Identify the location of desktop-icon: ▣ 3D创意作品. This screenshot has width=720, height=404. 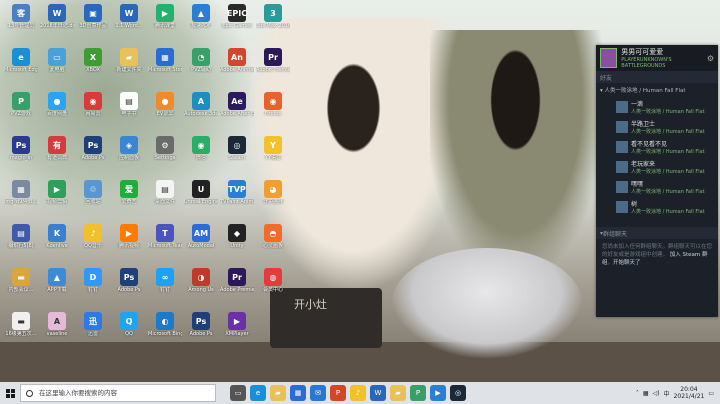
(93, 16).